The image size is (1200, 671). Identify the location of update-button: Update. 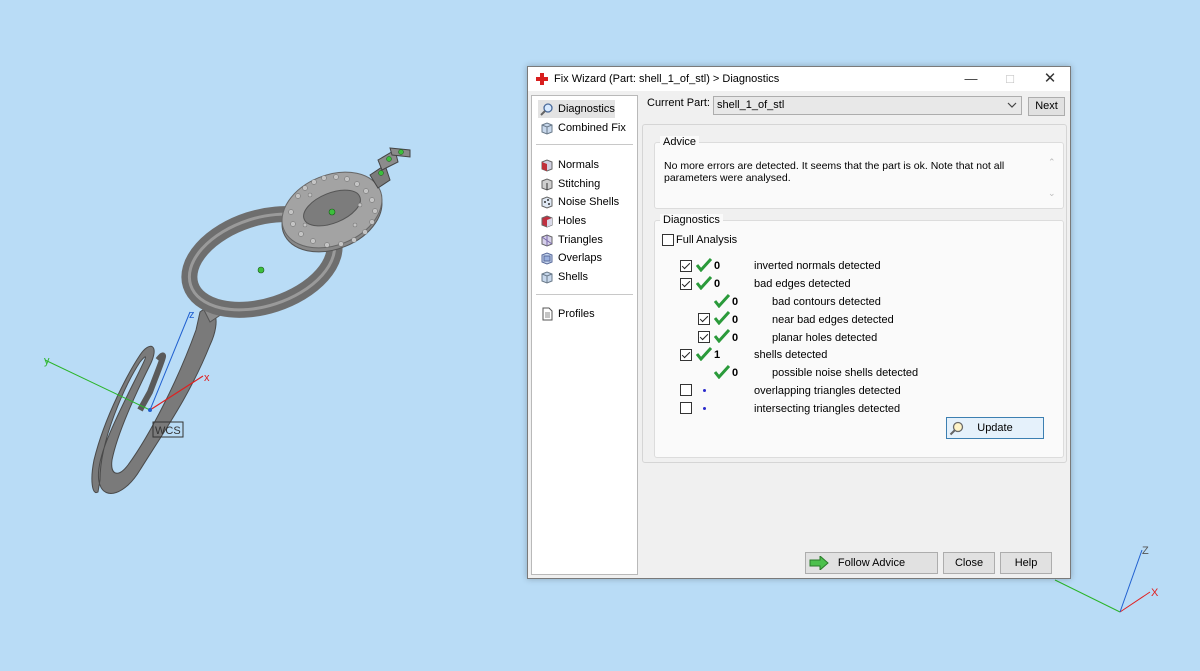
(995, 428).